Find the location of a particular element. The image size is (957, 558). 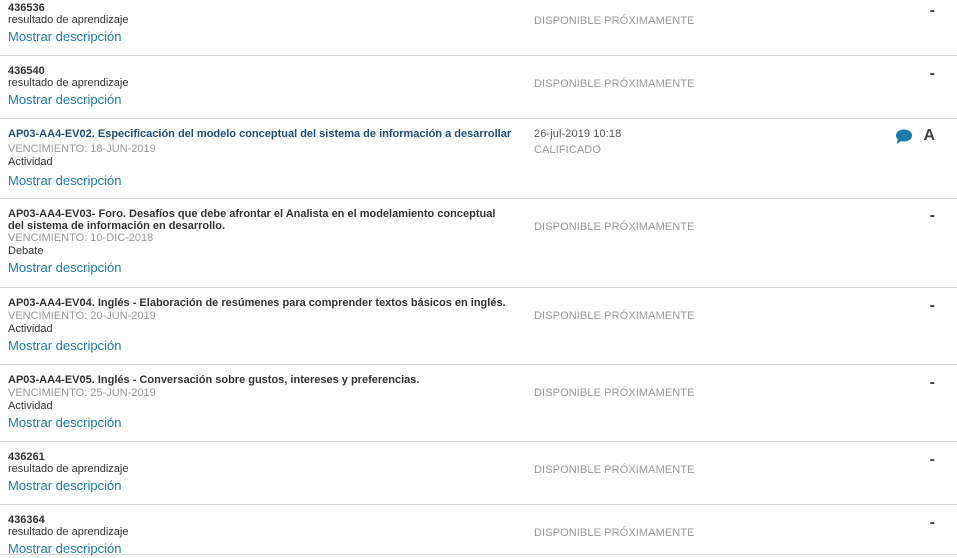

submission-date: 26-jul-2019 10:18 is located at coordinates (578, 134).